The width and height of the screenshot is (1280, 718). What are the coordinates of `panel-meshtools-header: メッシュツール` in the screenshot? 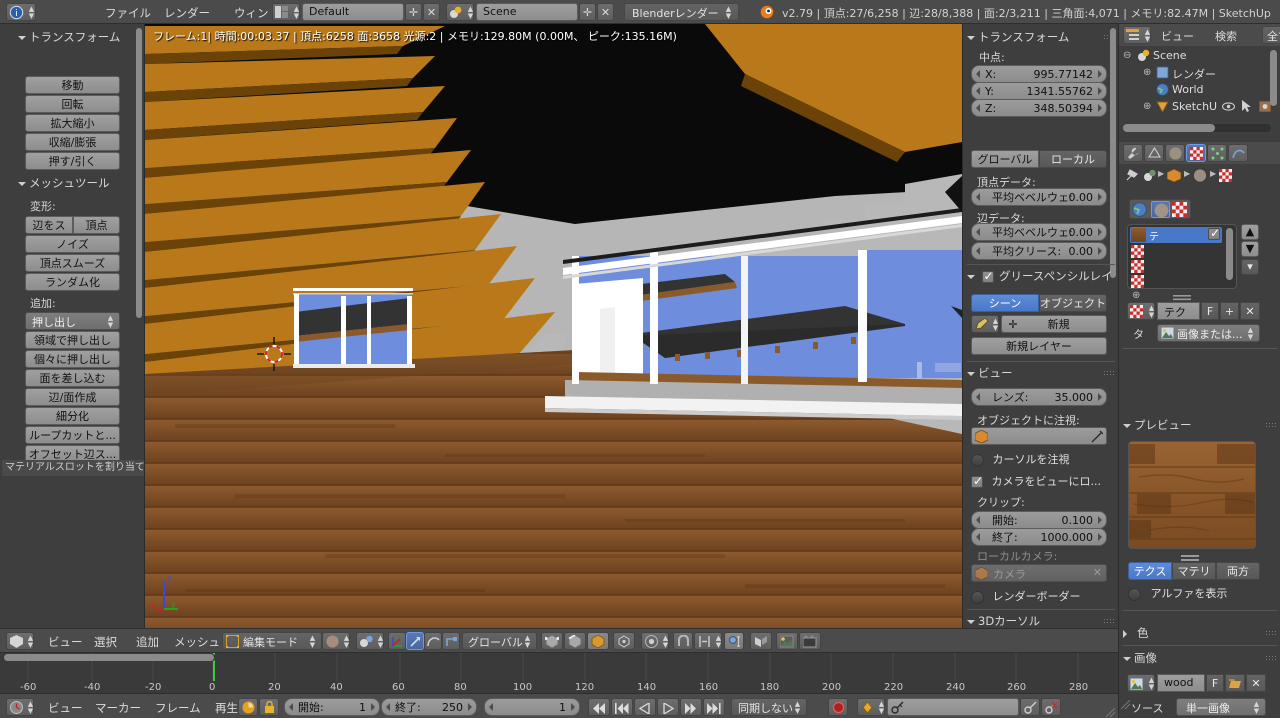 It's located at (74, 183).